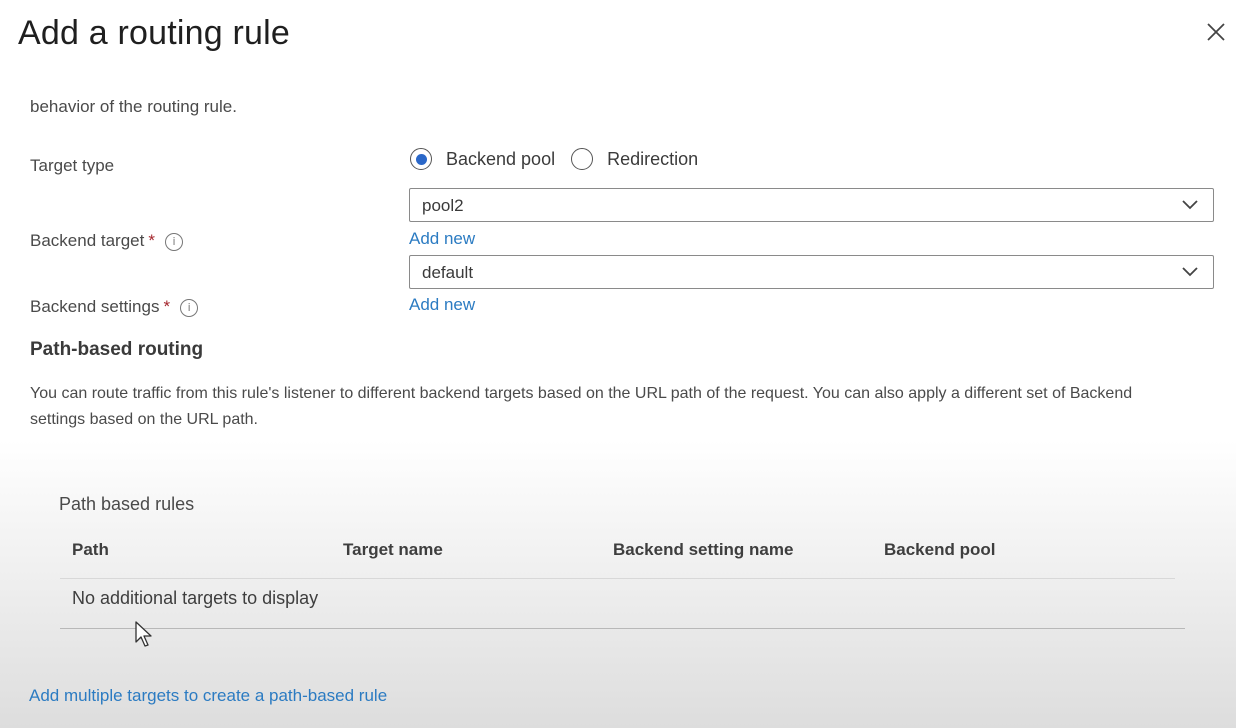  I want to click on table-empty-message: No additional targets to display, so click(195, 598).